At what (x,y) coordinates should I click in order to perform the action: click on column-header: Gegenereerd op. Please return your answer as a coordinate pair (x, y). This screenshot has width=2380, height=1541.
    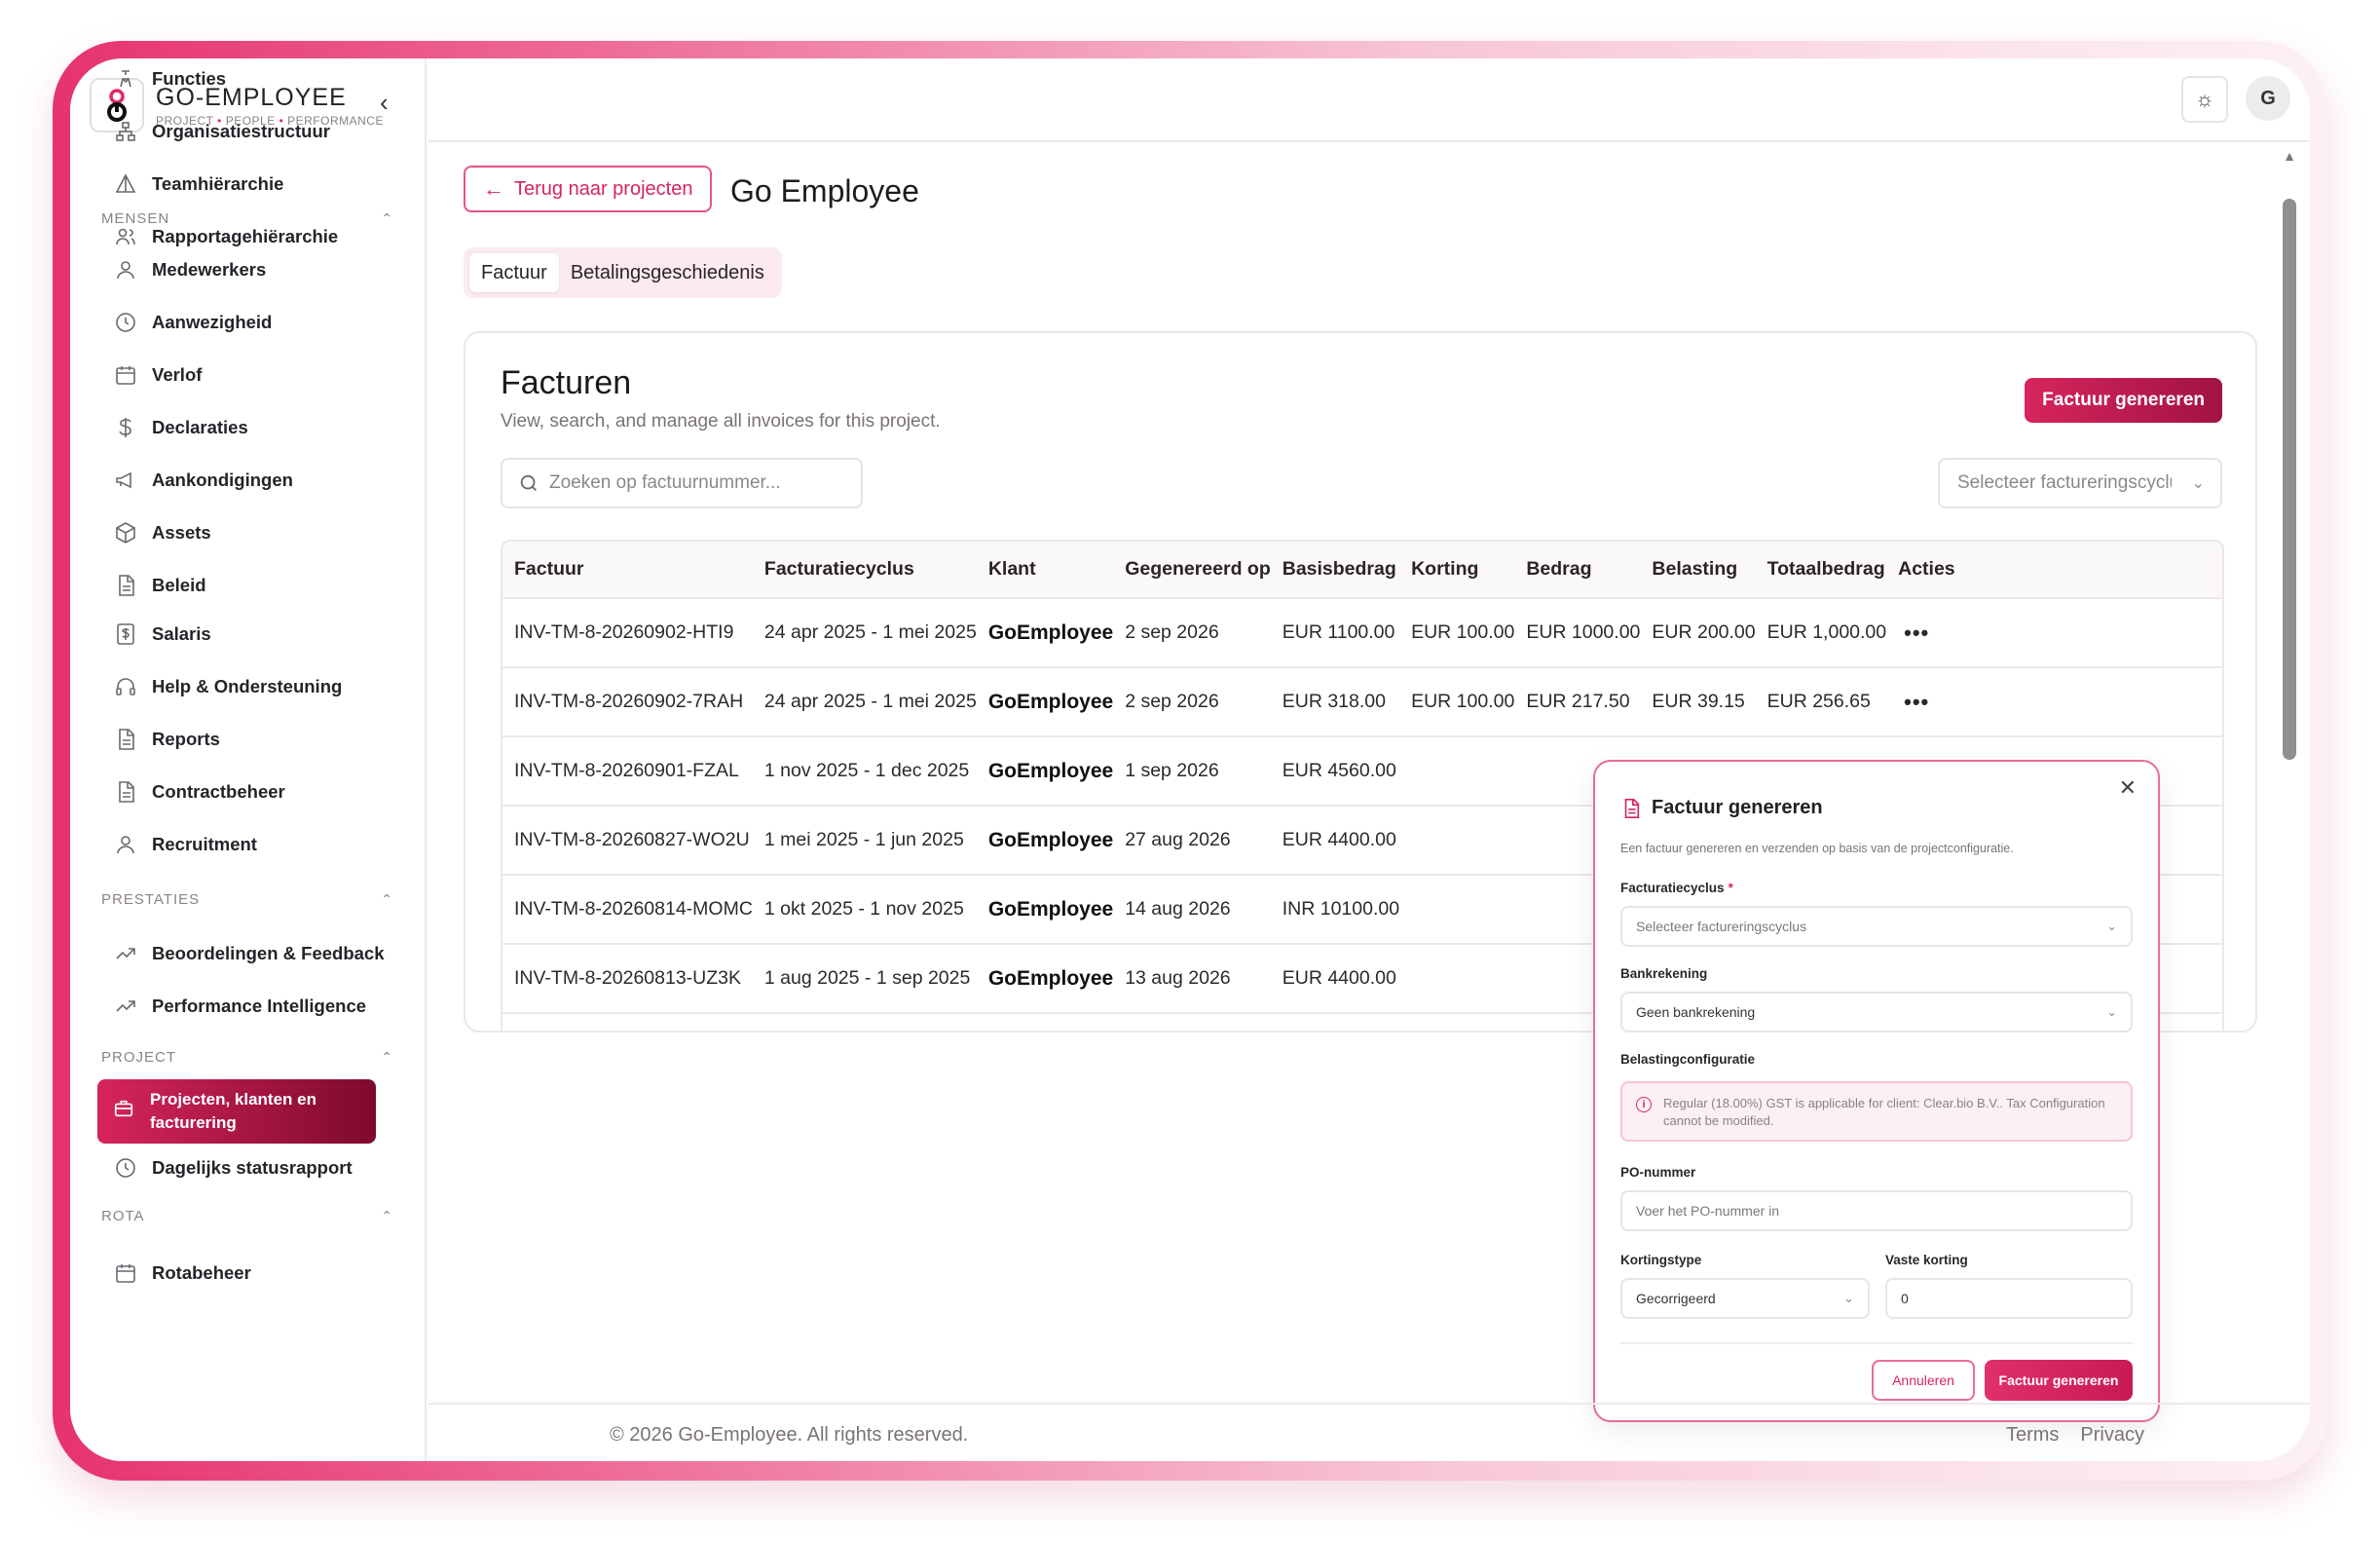
    Looking at the image, I should click on (1192, 570).